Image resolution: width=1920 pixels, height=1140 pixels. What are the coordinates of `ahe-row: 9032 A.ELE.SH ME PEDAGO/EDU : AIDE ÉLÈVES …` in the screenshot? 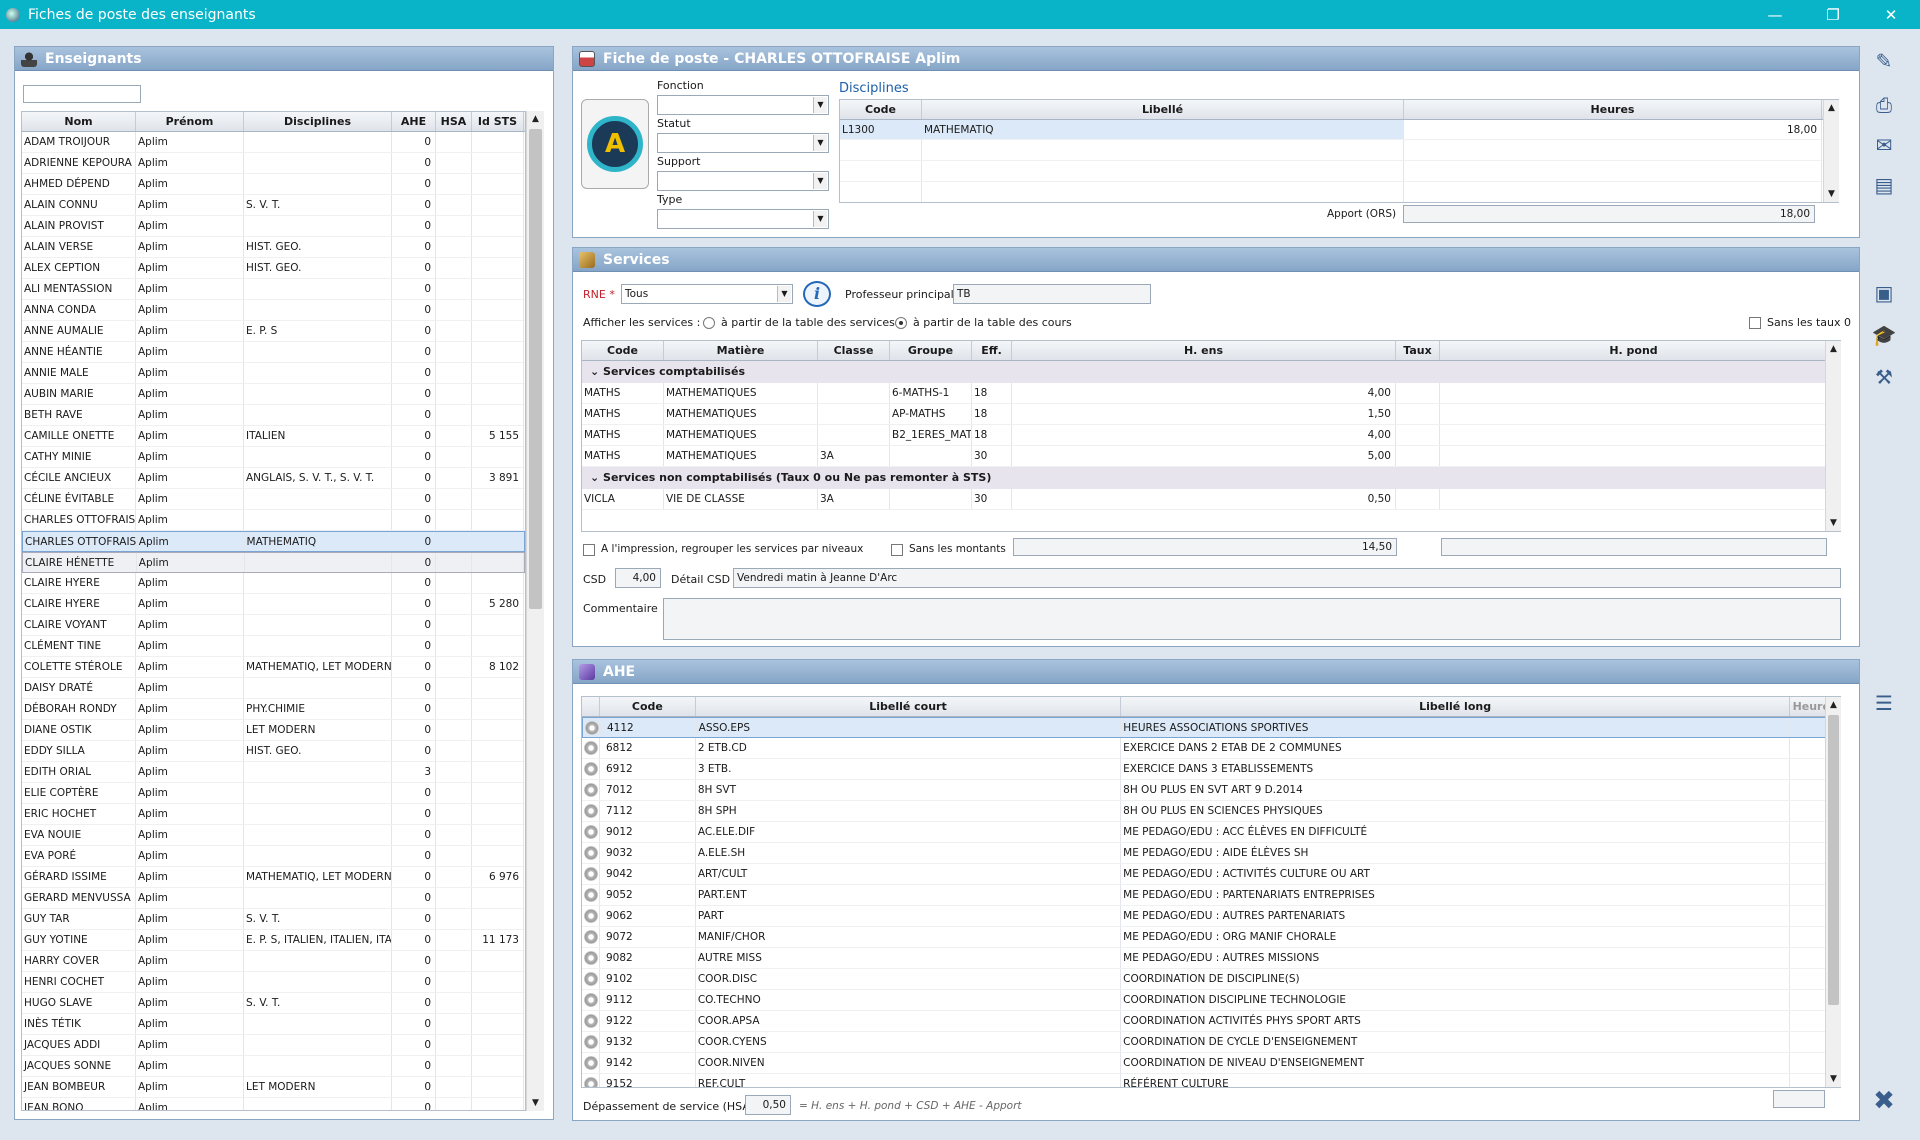 It's located at (1211, 853).